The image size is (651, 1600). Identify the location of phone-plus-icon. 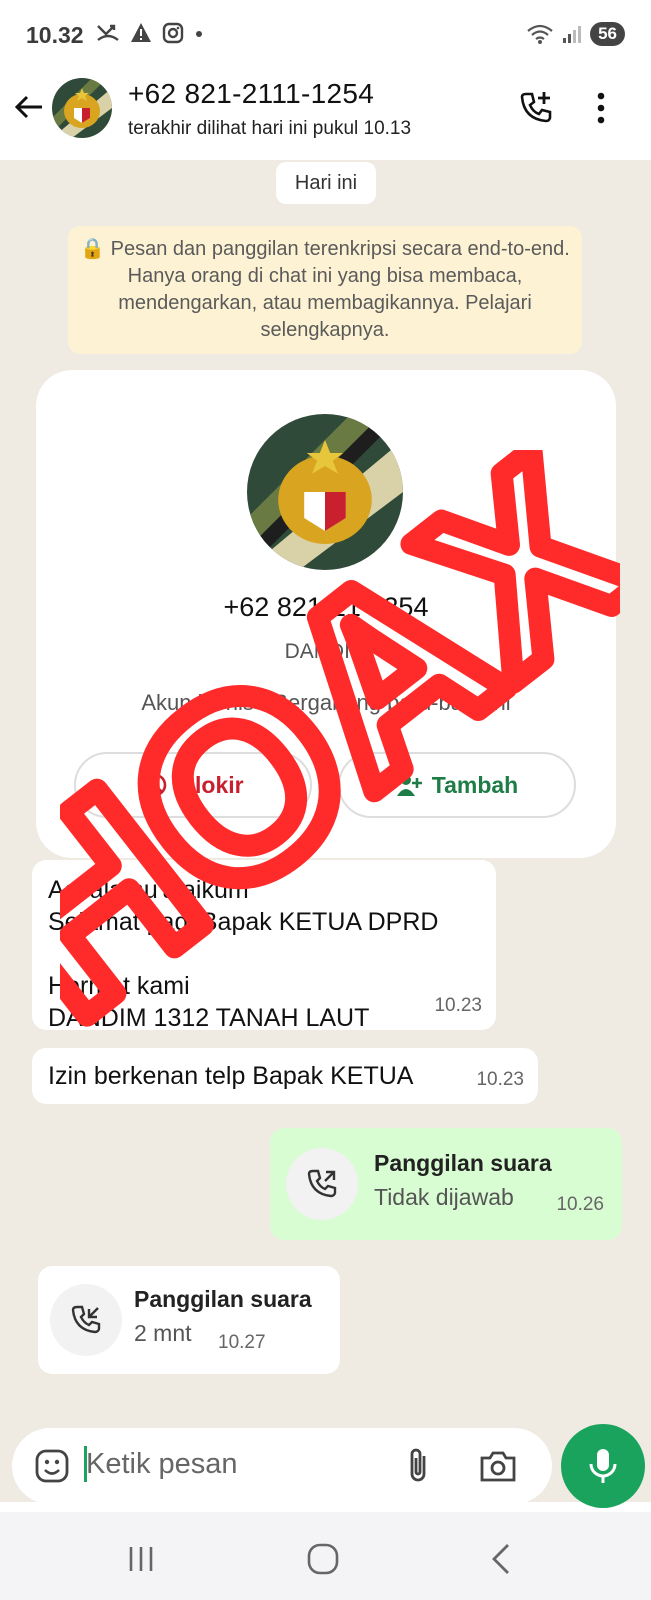
(536, 107).